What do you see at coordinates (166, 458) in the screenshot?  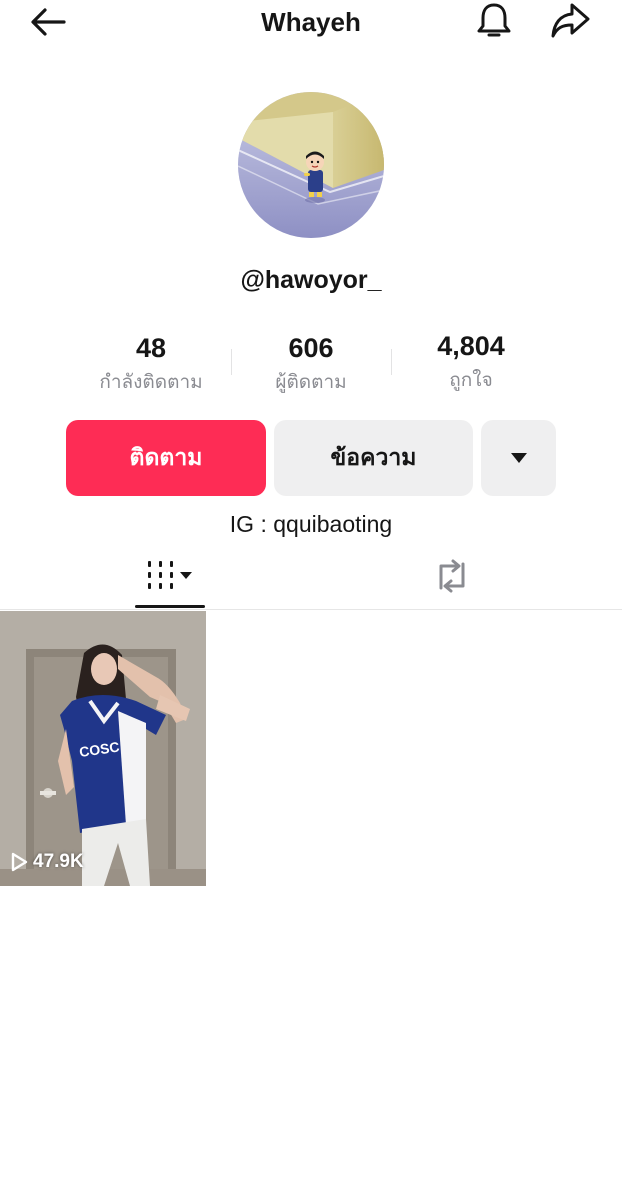 I see `follow-button: ติดตาม` at bounding box center [166, 458].